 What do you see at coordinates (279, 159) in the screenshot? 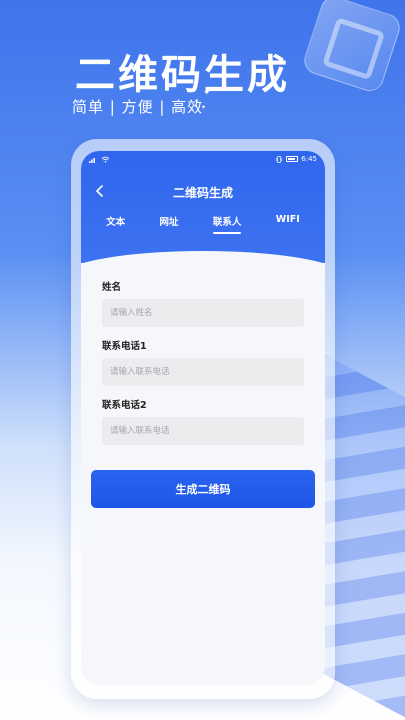
I see `vibrate-icon` at bounding box center [279, 159].